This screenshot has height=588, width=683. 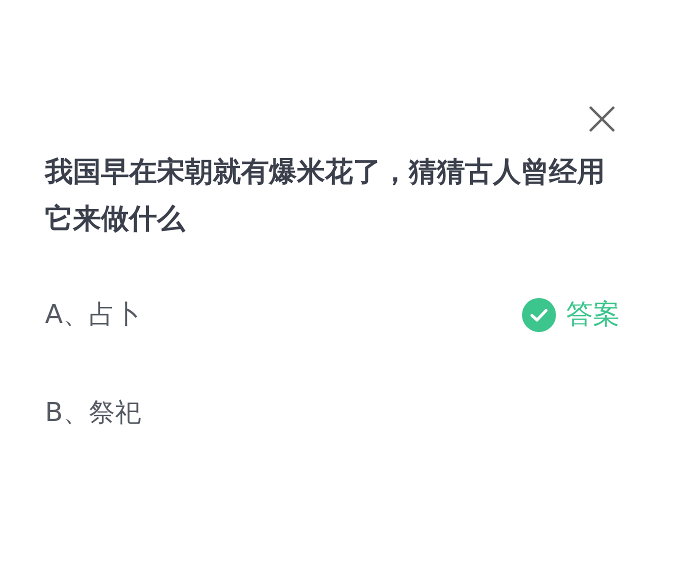 What do you see at coordinates (93, 315) in the screenshot?
I see `option-text: A、占卜` at bounding box center [93, 315].